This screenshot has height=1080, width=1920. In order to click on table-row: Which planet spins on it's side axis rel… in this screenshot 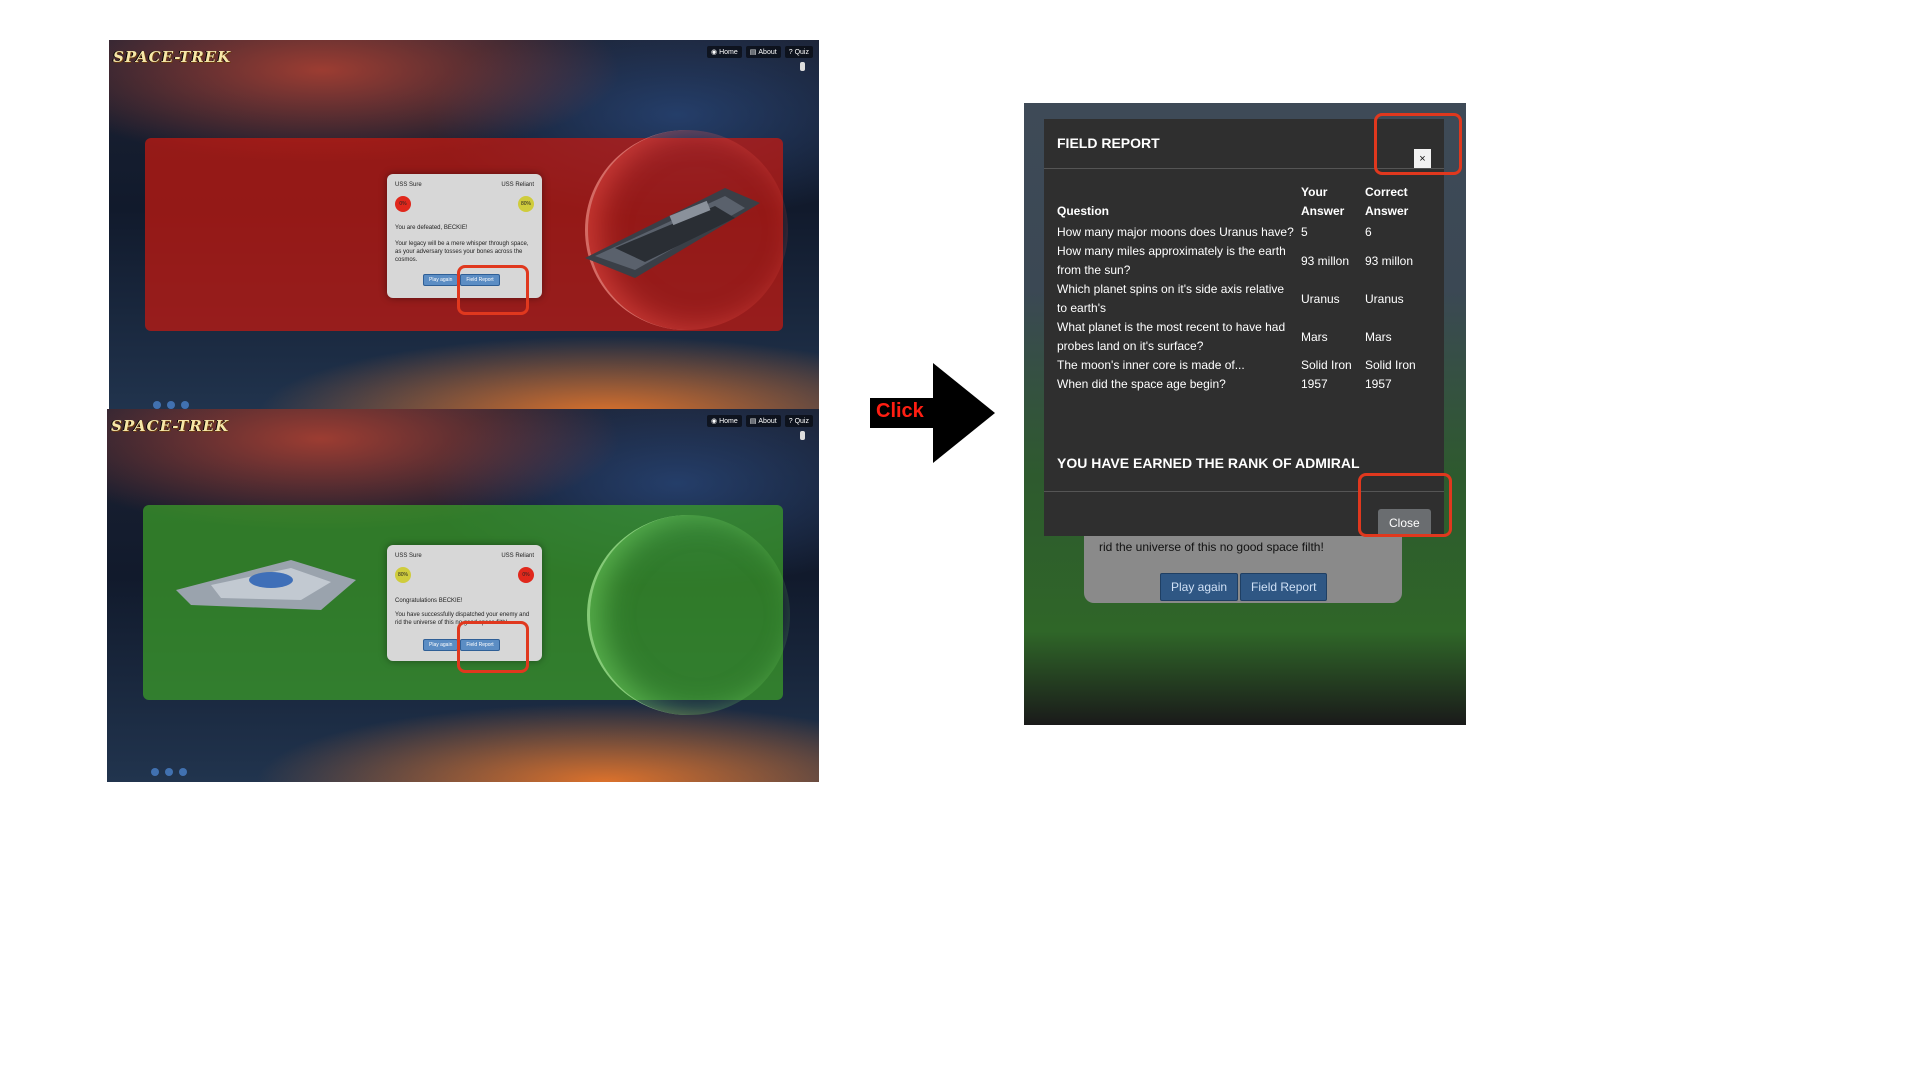, I will do `click(1241, 299)`.